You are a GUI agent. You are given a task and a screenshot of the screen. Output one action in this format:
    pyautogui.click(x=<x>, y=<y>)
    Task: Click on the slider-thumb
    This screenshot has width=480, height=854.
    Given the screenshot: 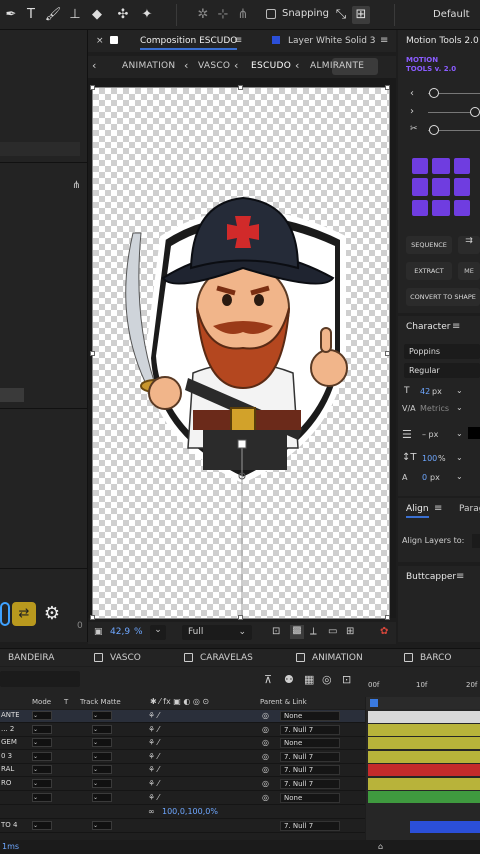 What is the action you would take?
    pyautogui.click(x=434, y=130)
    